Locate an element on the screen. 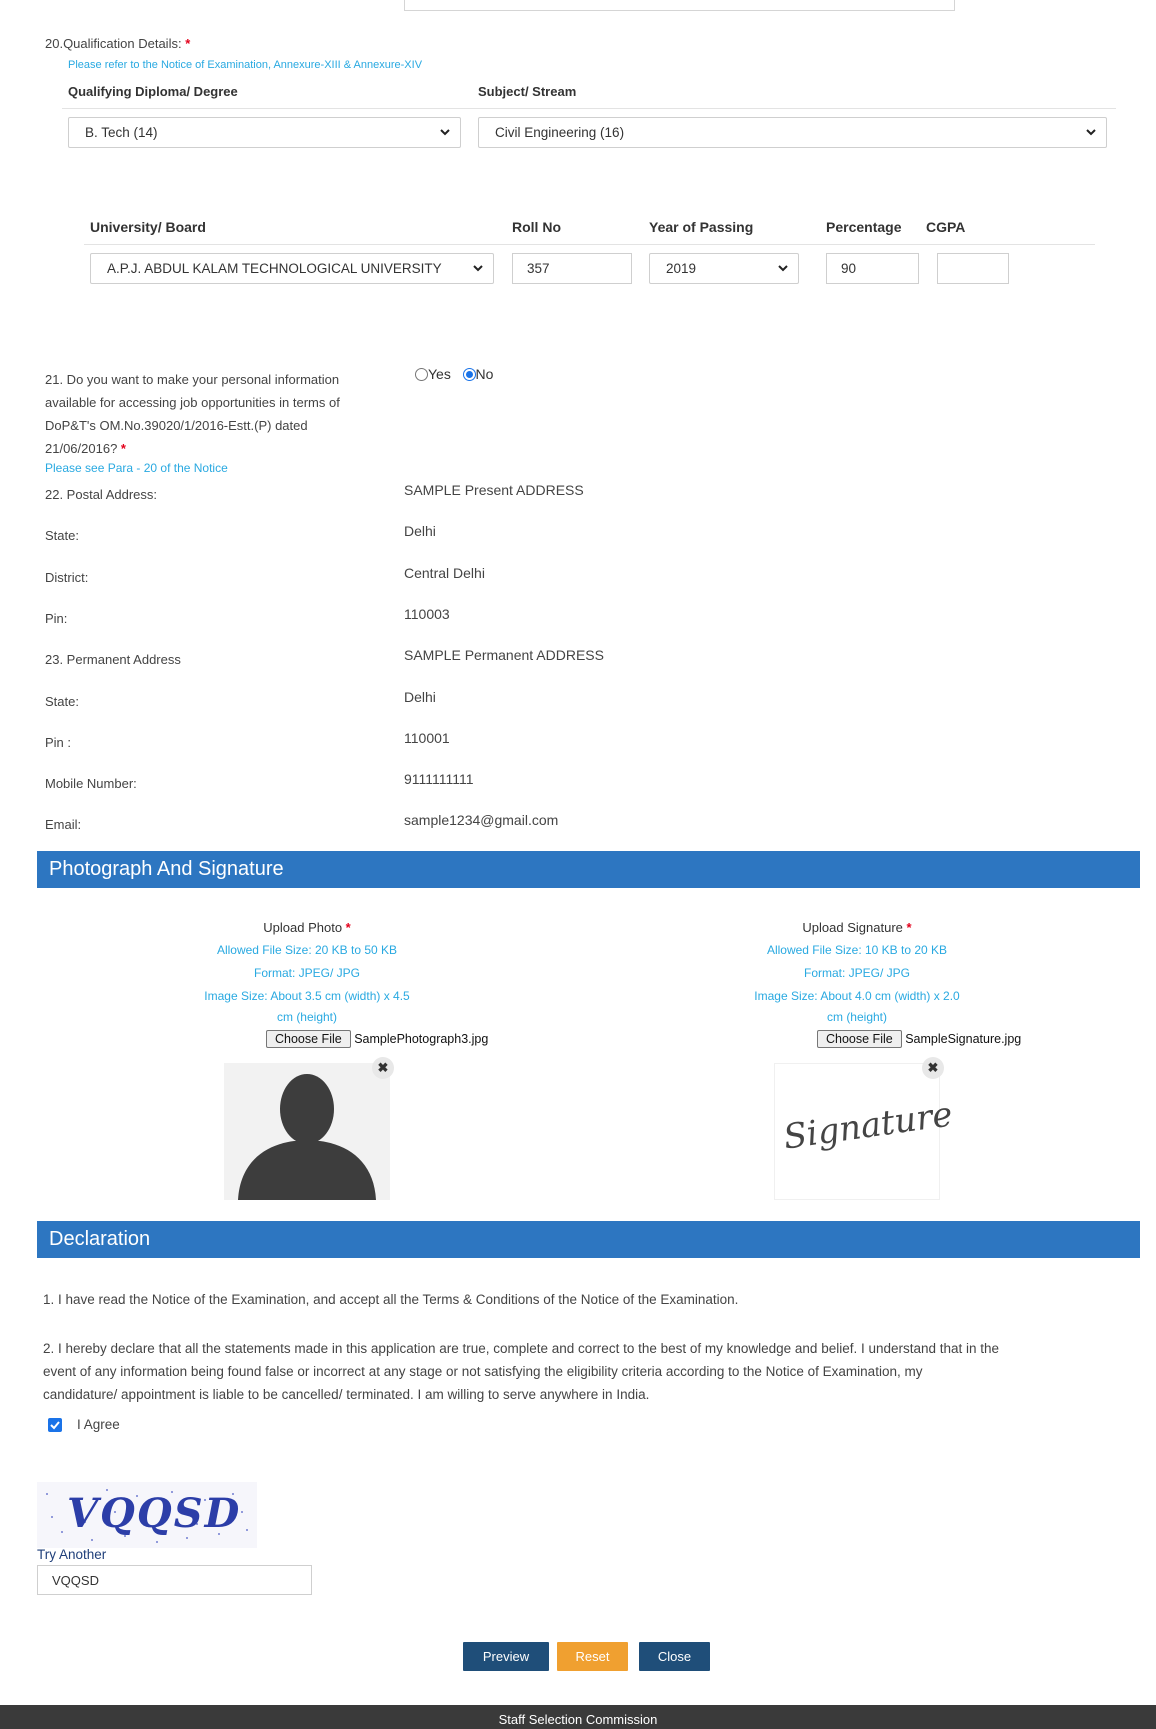  detail-label: Email: is located at coordinates (63, 824).